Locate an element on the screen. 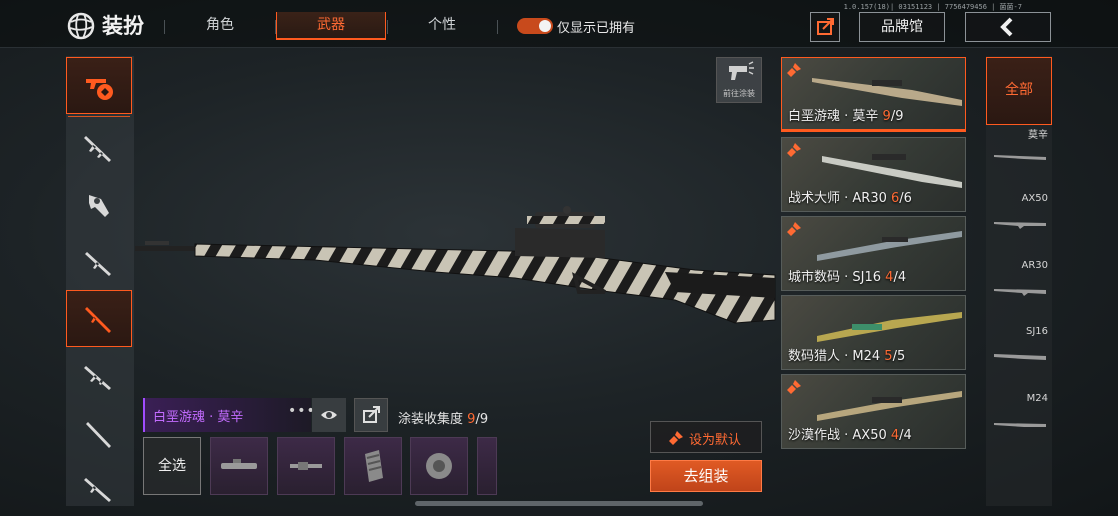  sidebar-item-carbine is located at coordinates (99, 376).